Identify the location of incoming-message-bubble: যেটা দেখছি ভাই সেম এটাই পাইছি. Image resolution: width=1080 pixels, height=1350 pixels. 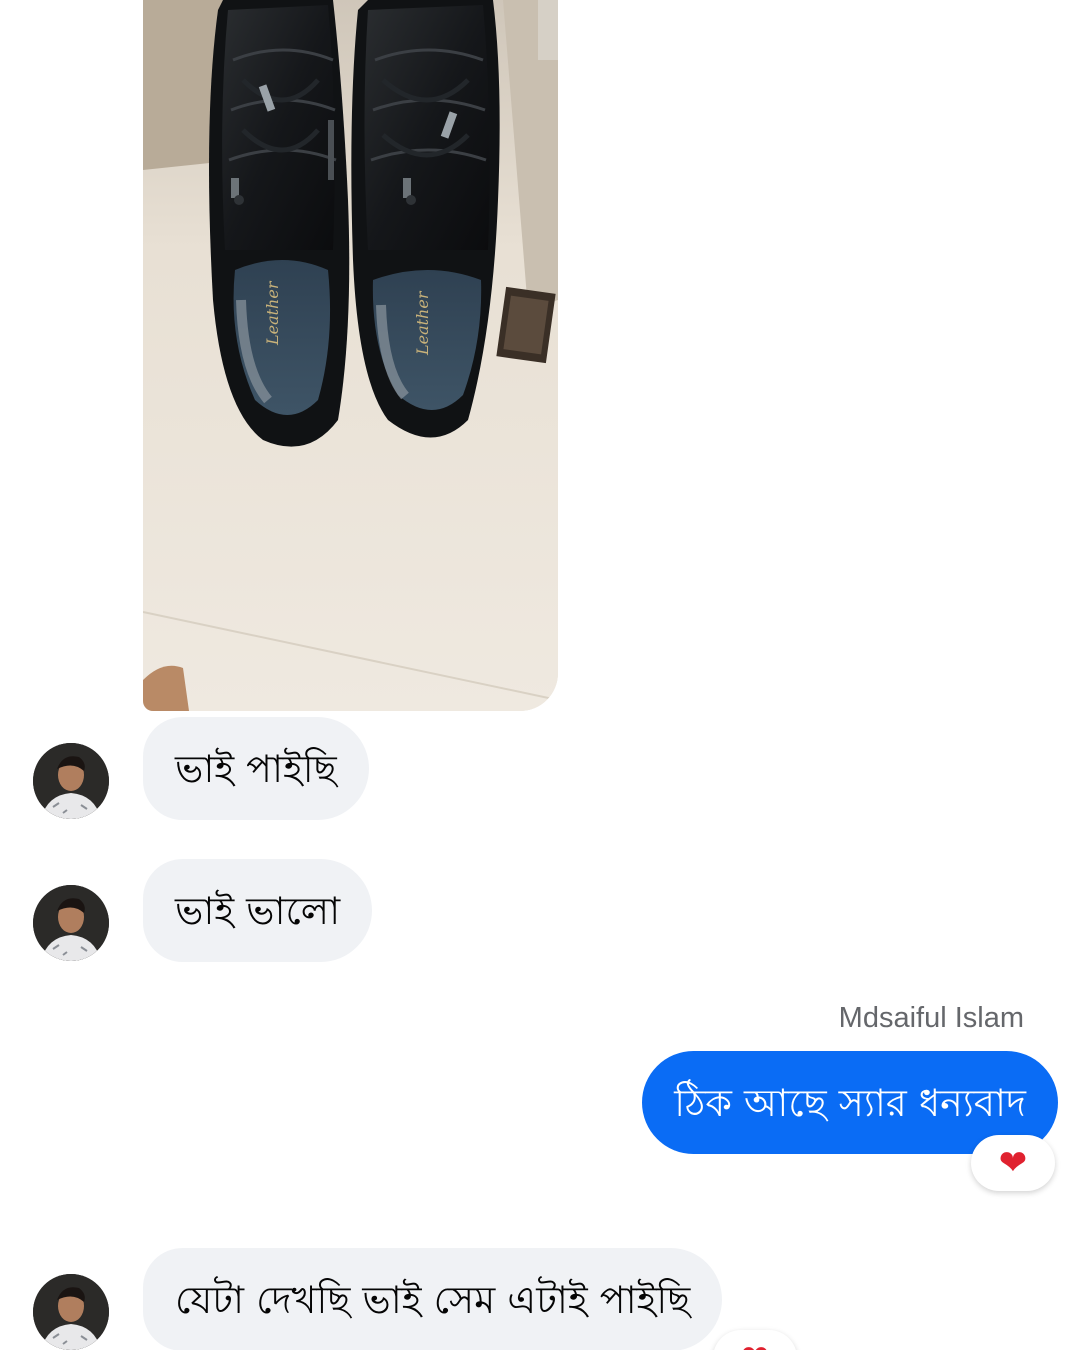
(433, 1299).